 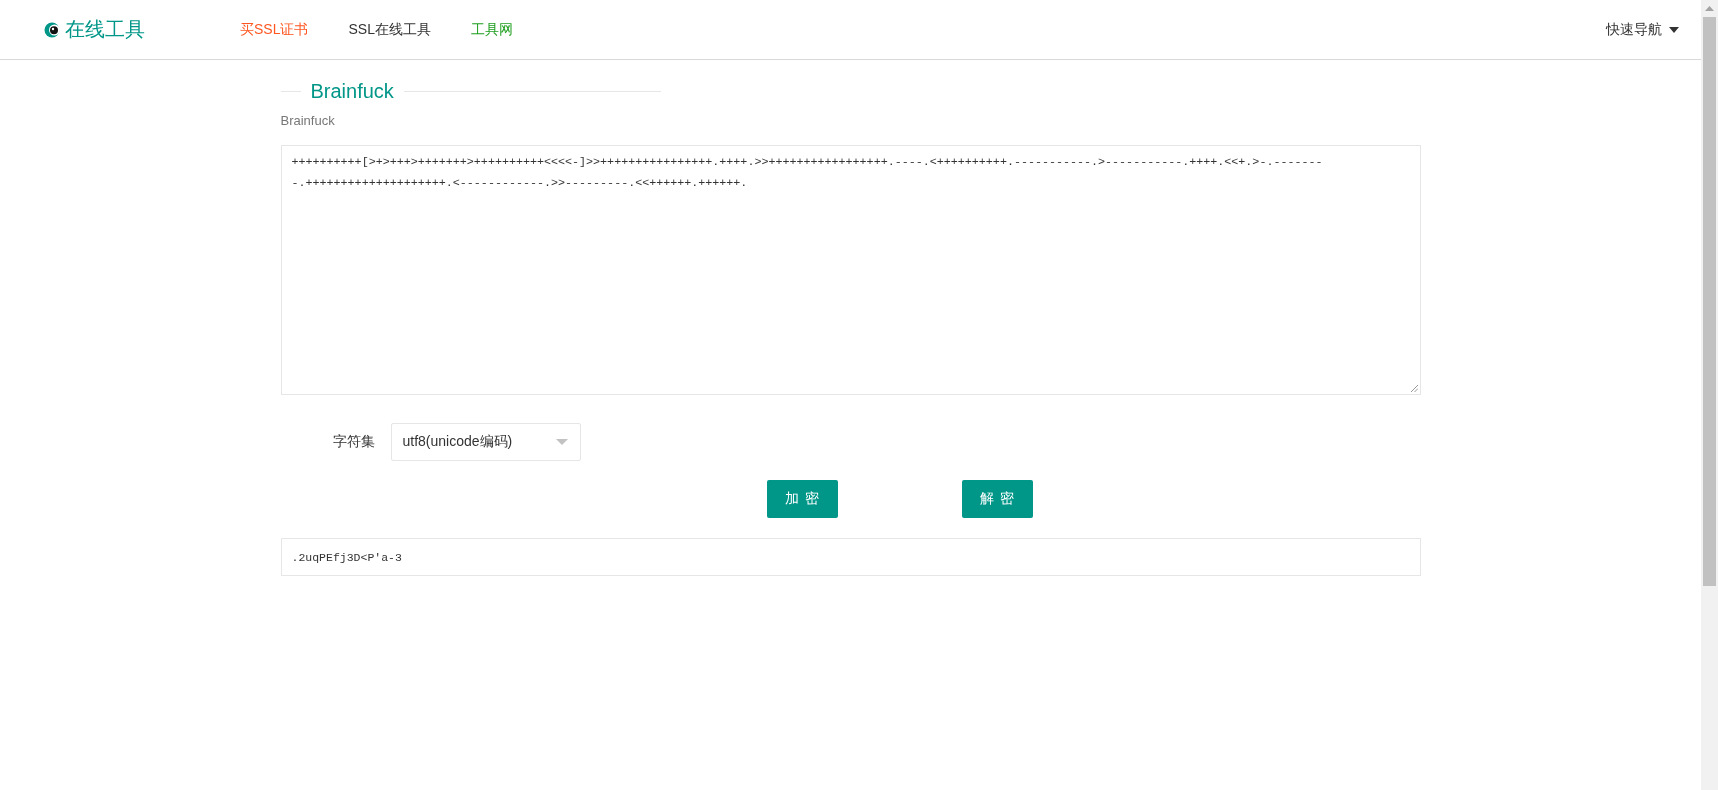 What do you see at coordinates (353, 442) in the screenshot?
I see `charset-label: 字符集` at bounding box center [353, 442].